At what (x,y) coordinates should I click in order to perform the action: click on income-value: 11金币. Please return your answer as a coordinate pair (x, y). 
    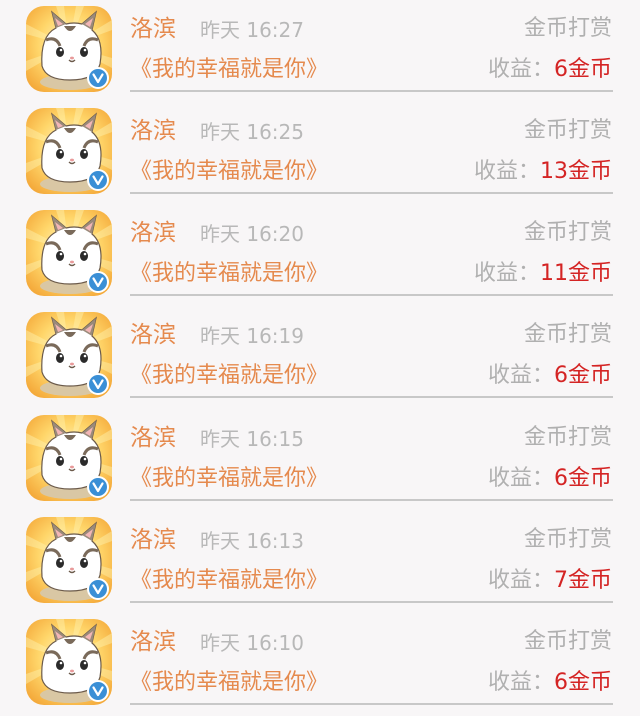
    Looking at the image, I should click on (576, 273).